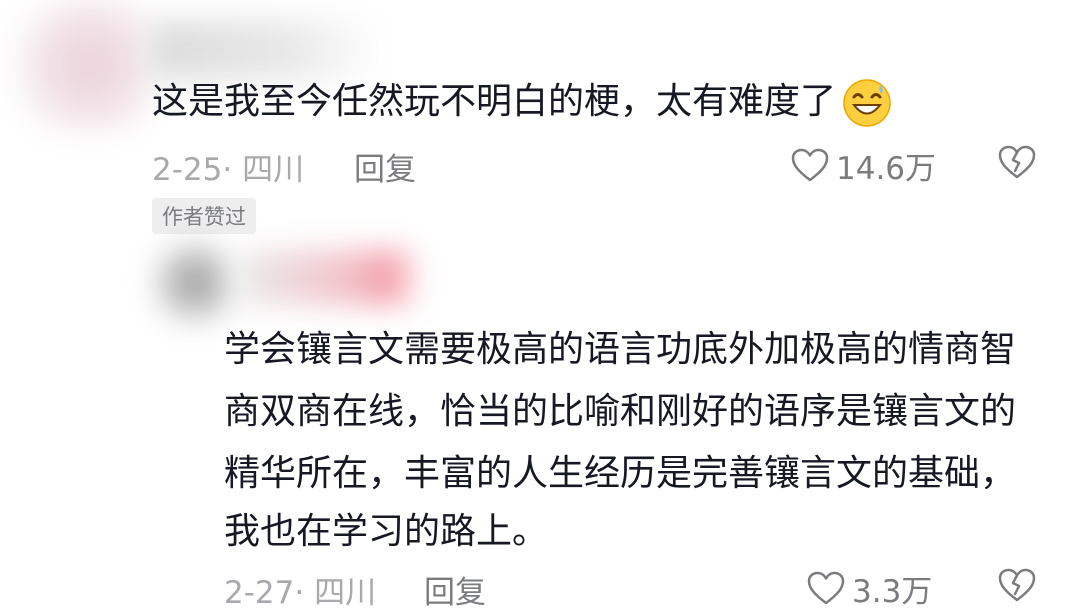 The image size is (1080, 613). What do you see at coordinates (494, 101) in the screenshot?
I see `comment-body: 这是我至今任然玩不明白的梗，太有难度了` at bounding box center [494, 101].